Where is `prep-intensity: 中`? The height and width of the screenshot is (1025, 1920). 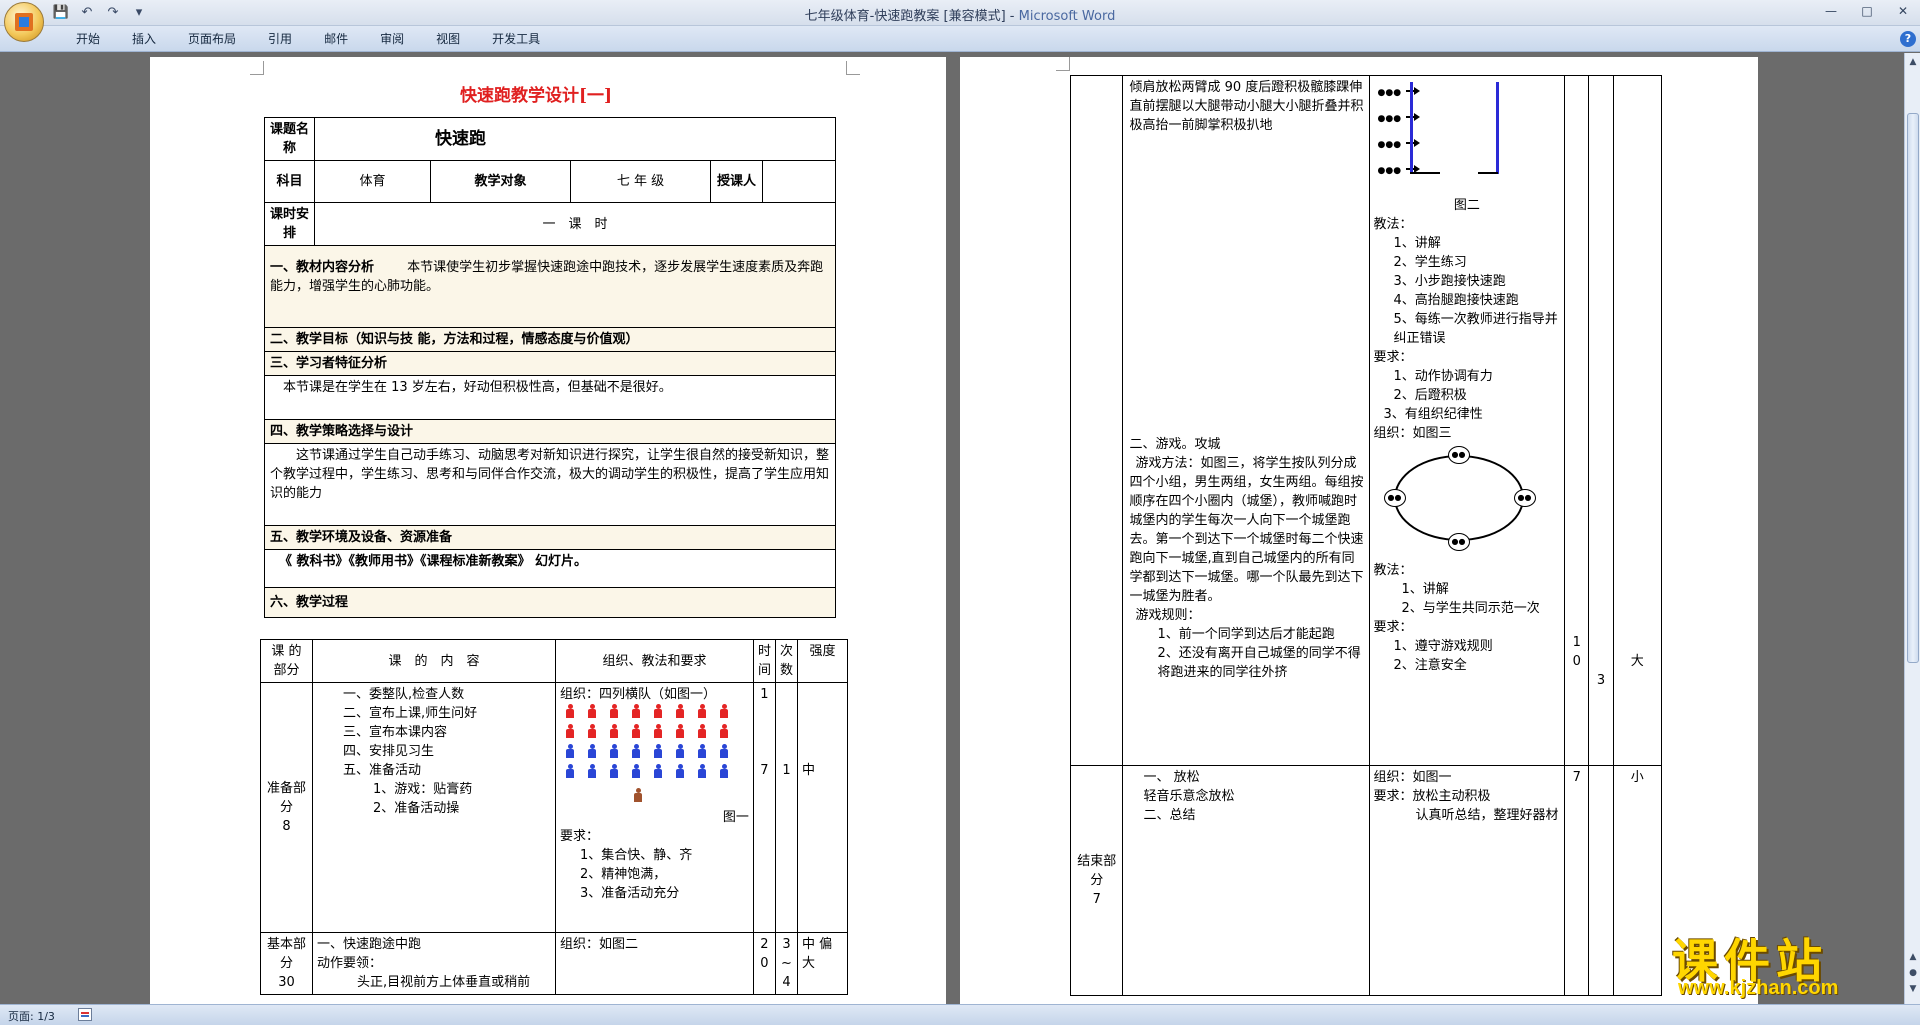 prep-intensity: 中 is located at coordinates (808, 770).